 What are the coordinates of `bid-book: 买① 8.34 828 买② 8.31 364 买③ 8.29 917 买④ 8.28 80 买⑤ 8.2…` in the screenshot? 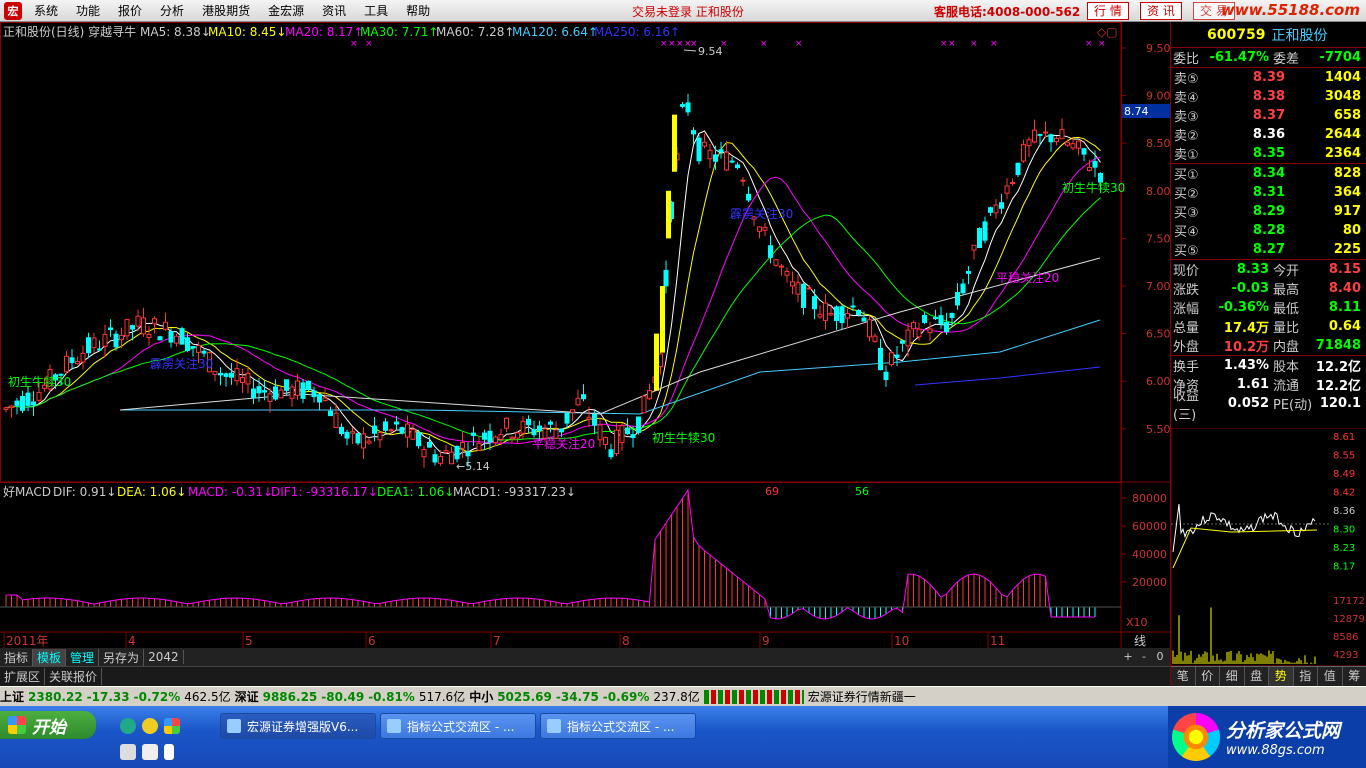 It's located at (1268, 211).